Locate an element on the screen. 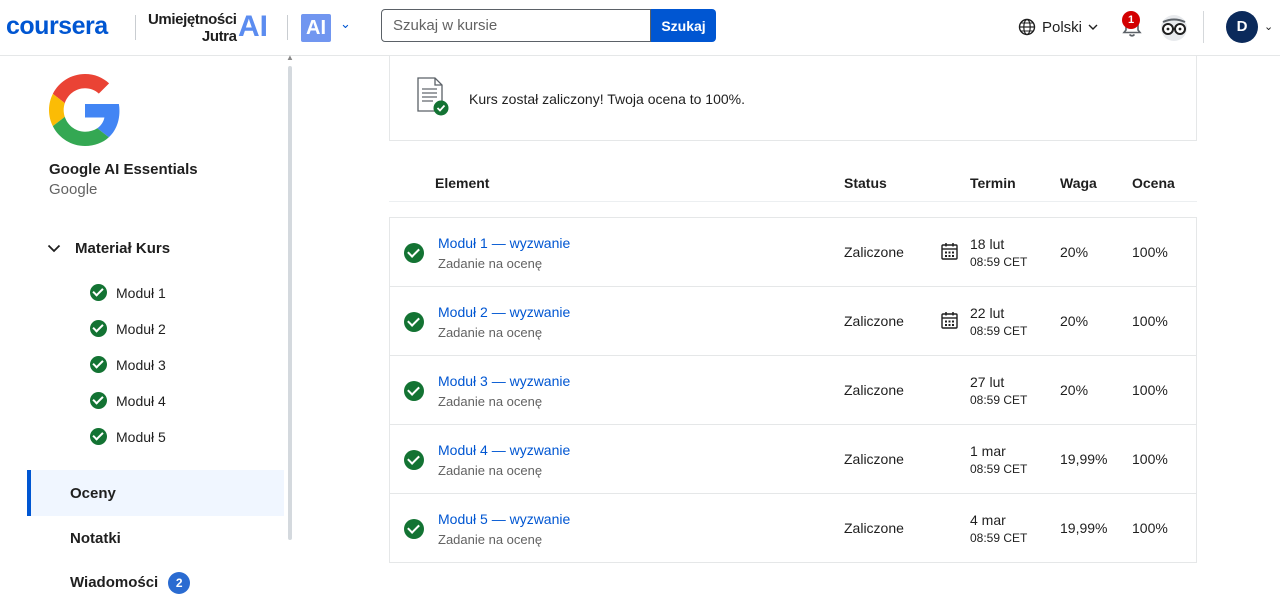 Image resolution: width=1280 pixels, height=603 pixels. column-header-due: Termin is located at coordinates (993, 183).